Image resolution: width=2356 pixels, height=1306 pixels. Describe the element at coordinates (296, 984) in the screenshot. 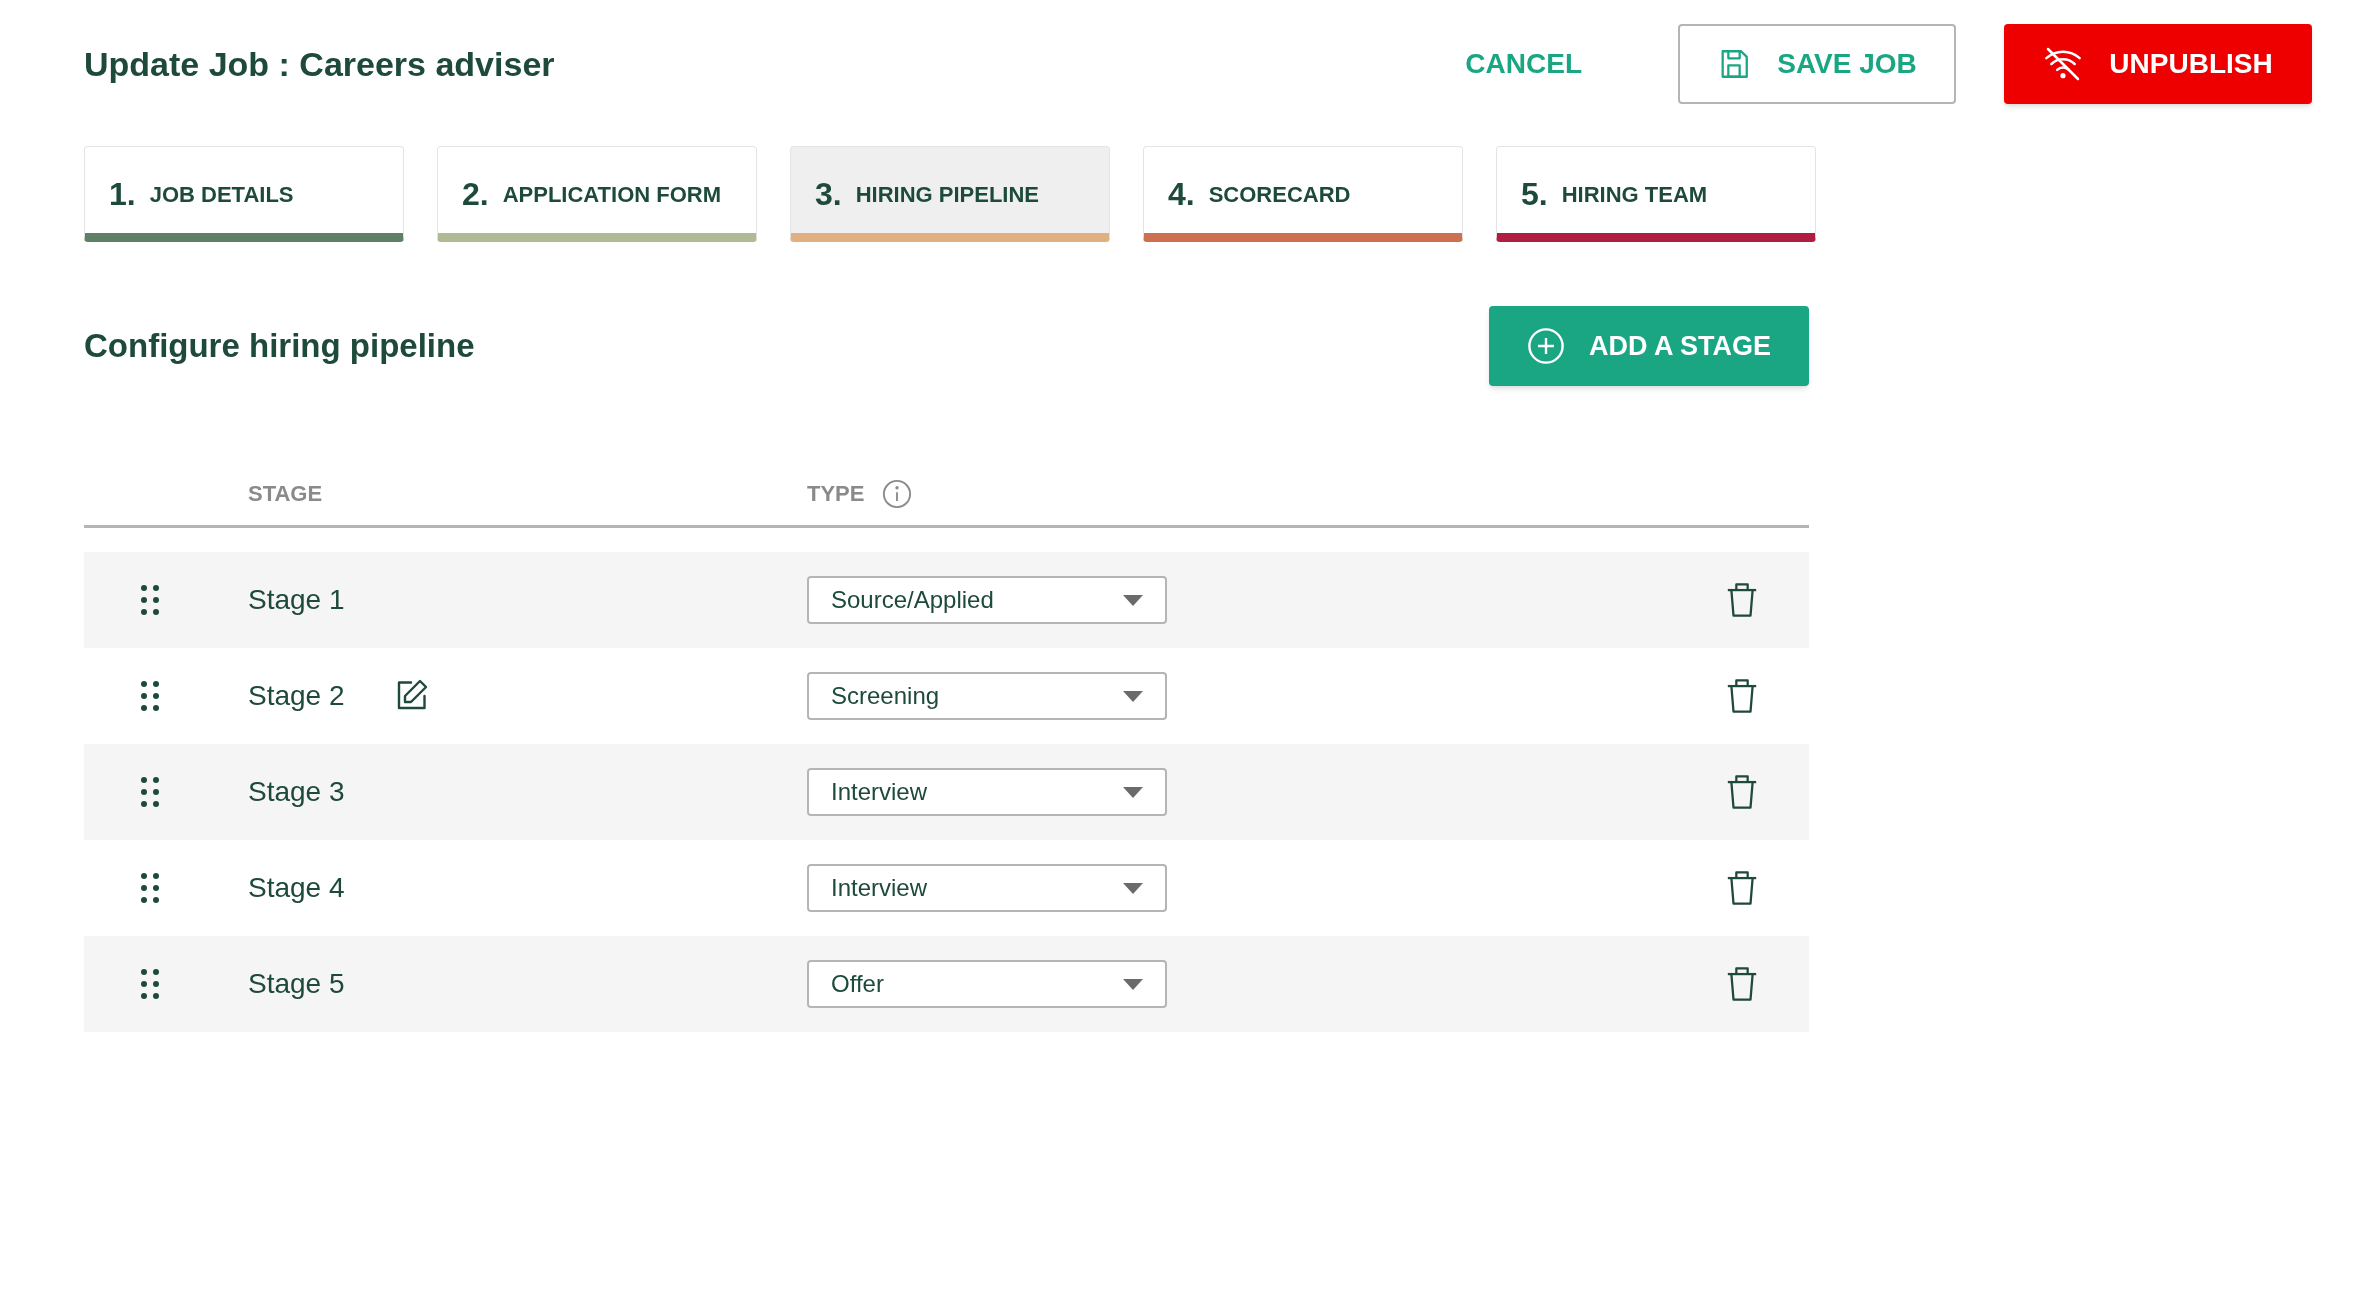

I see `stage-name: Stage 5` at that location.